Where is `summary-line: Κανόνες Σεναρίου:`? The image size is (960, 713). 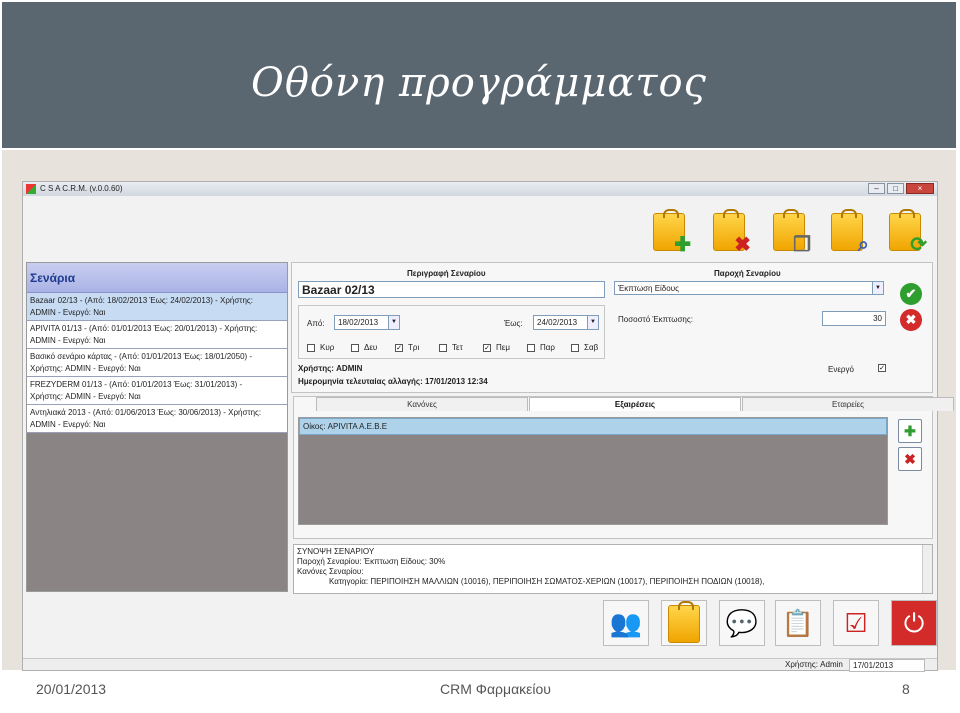 summary-line: Κανόνες Σεναρίου: is located at coordinates (330, 571).